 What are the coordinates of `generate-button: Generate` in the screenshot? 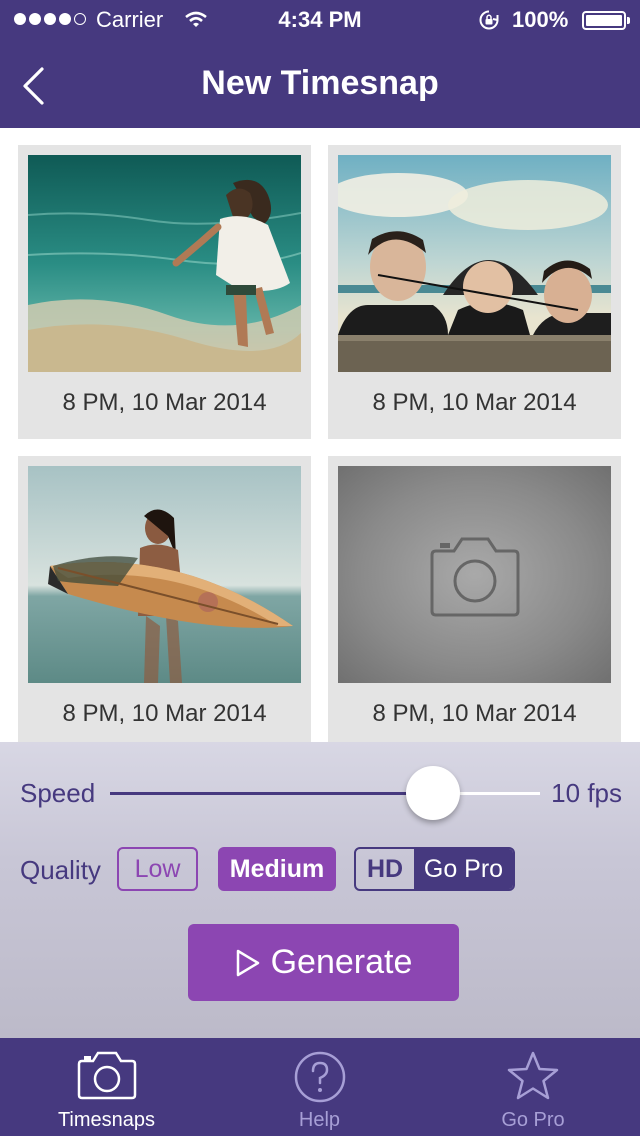 It's located at (323, 962).